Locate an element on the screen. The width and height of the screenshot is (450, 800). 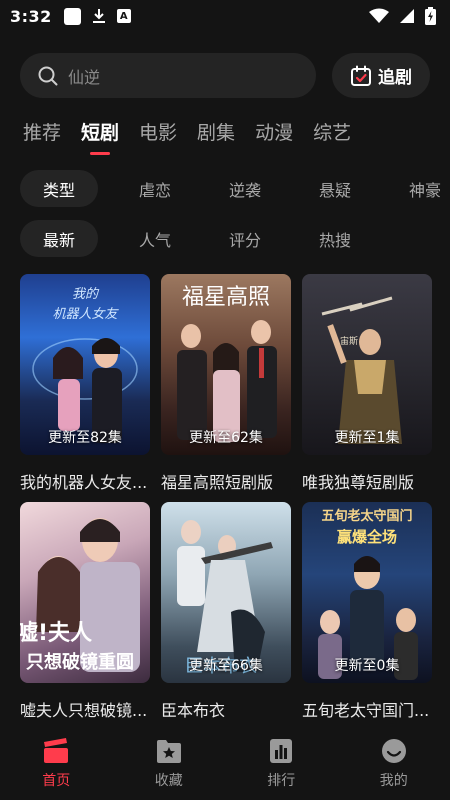
search-placeholder: 仙逆 is located at coordinates (84, 77).